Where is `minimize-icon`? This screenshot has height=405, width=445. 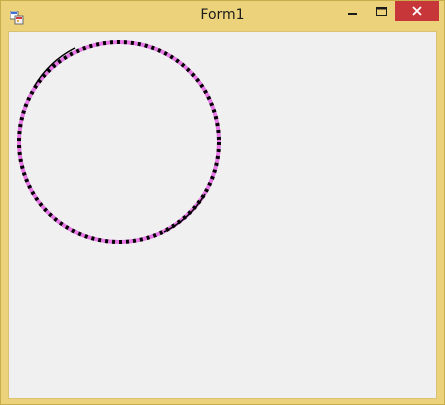 minimize-icon is located at coordinates (353, 11).